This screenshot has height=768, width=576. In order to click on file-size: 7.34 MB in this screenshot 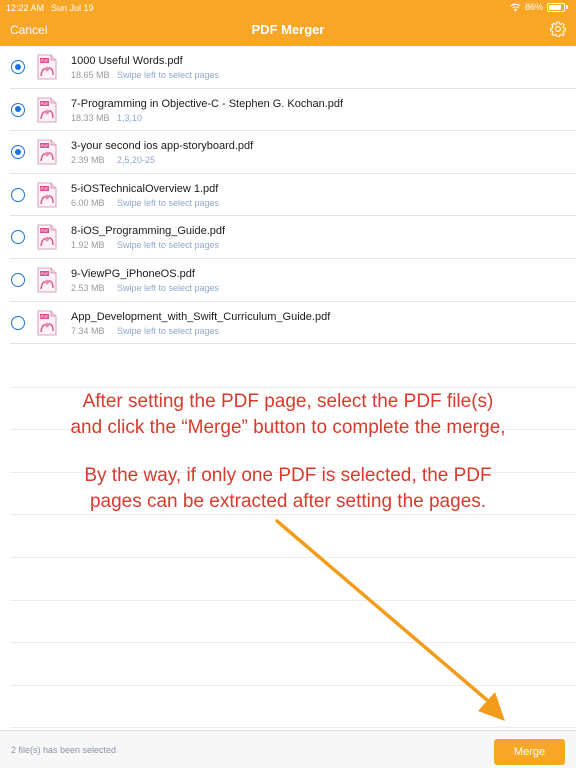, I will do `click(88, 330)`.